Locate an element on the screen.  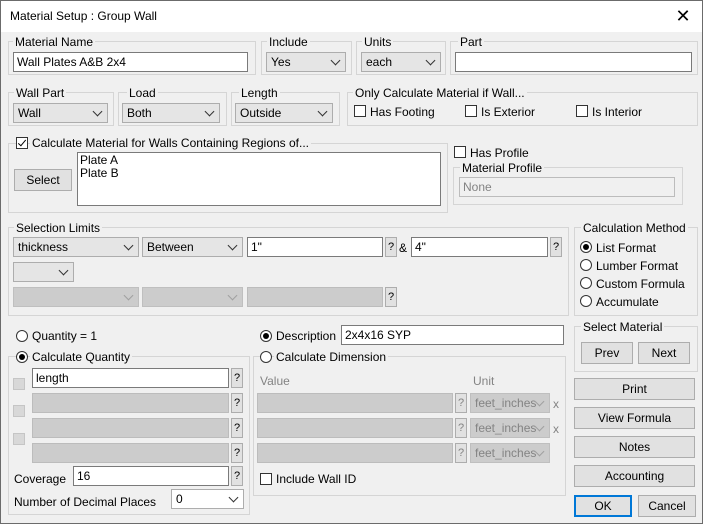
dim3-unit-select: feet_inches is located at coordinates (510, 453).